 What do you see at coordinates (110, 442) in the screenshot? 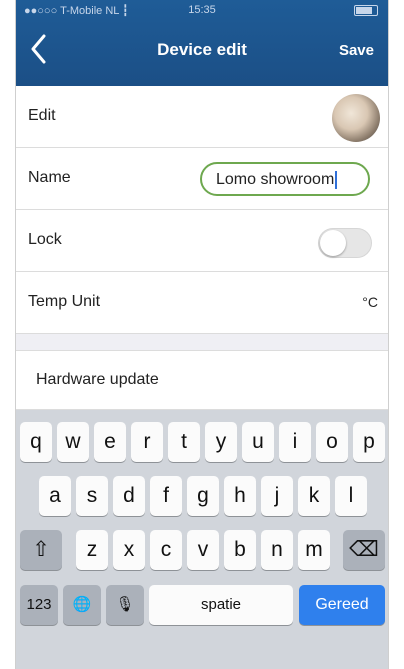
I see `key-e: e` at bounding box center [110, 442].